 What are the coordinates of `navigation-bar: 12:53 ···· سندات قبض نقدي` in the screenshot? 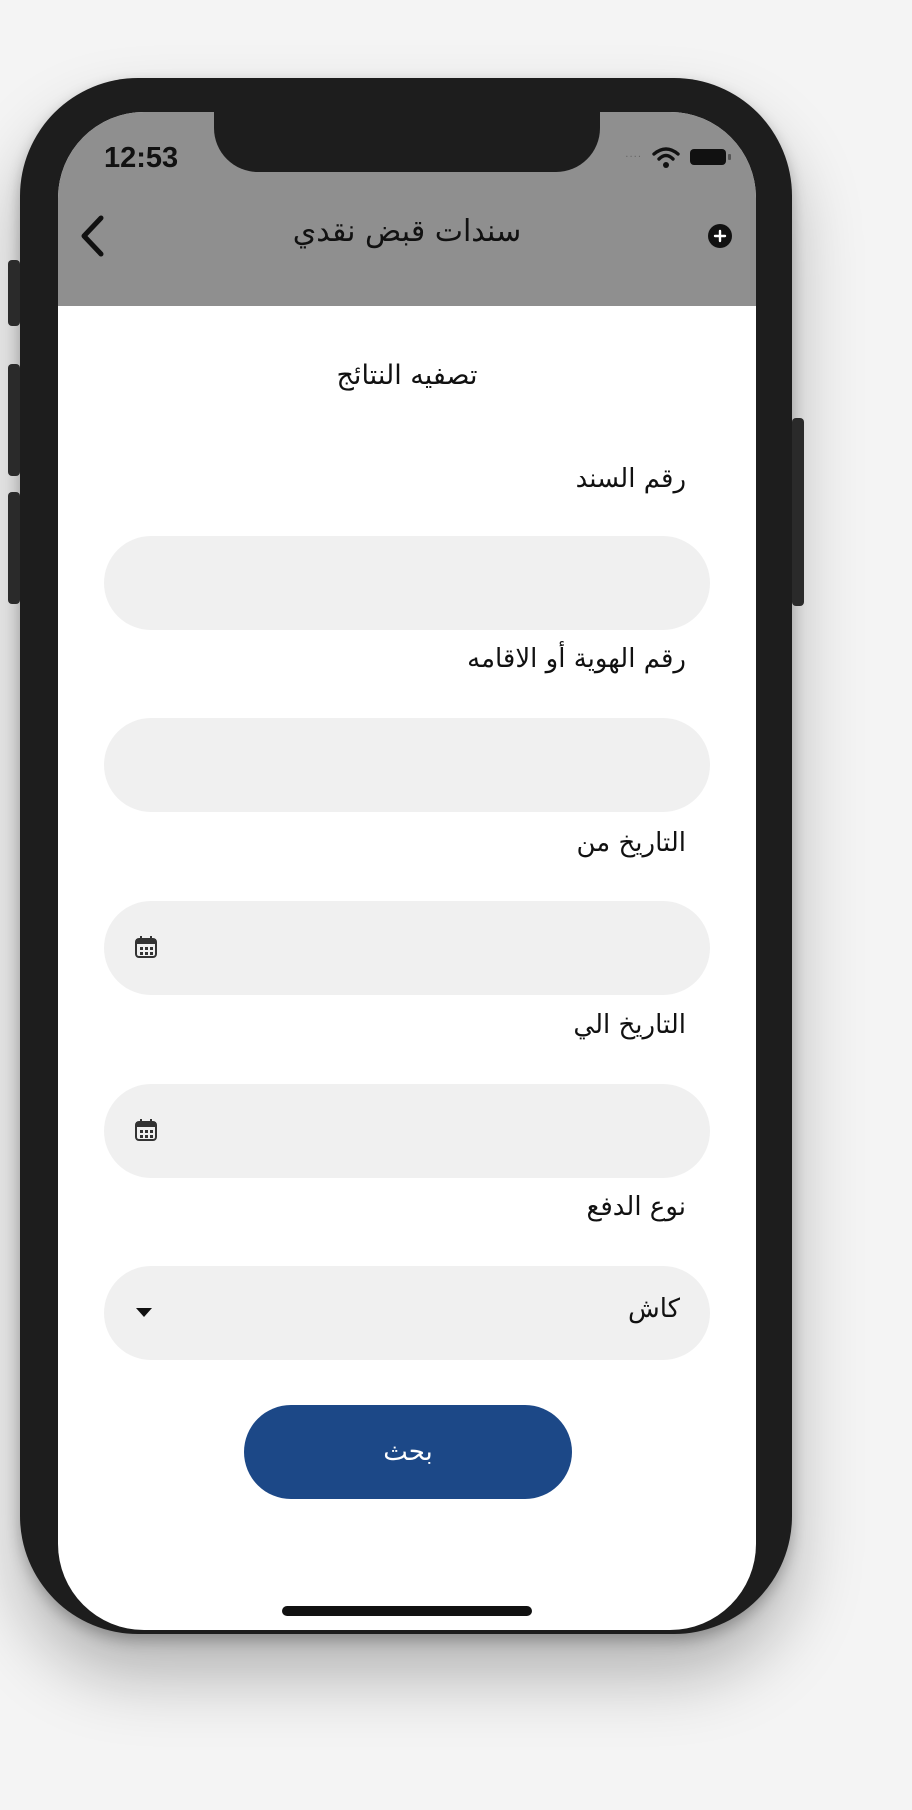 It's located at (407, 209).